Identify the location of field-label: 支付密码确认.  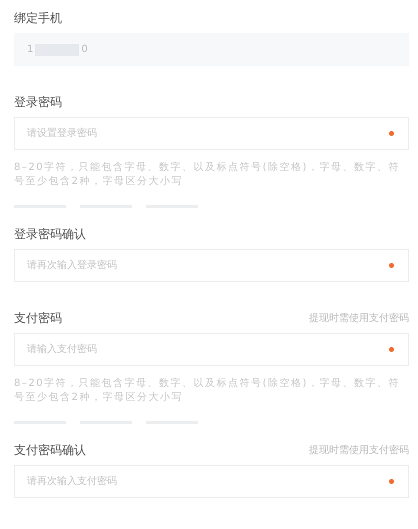
(50, 450).